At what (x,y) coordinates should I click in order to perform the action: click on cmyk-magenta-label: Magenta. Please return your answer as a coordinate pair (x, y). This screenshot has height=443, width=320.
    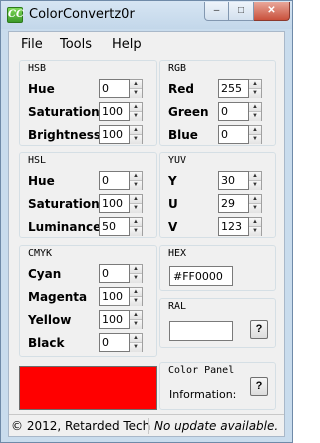
    Looking at the image, I should click on (58, 297).